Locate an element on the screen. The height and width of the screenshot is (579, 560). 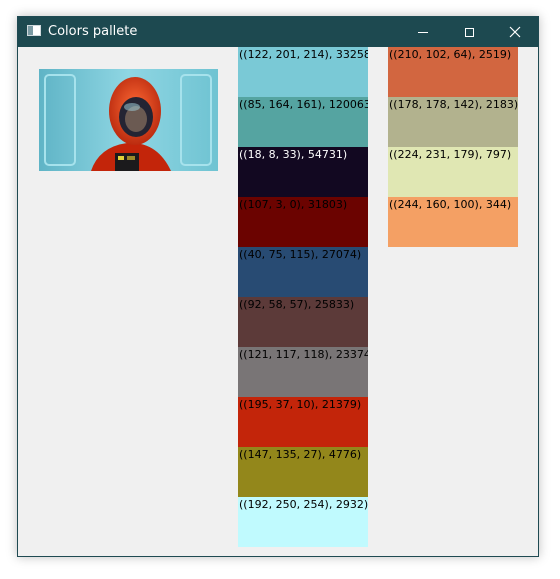
color-swatch: ((92, 58, 57), 25833) is located at coordinates (303, 322).